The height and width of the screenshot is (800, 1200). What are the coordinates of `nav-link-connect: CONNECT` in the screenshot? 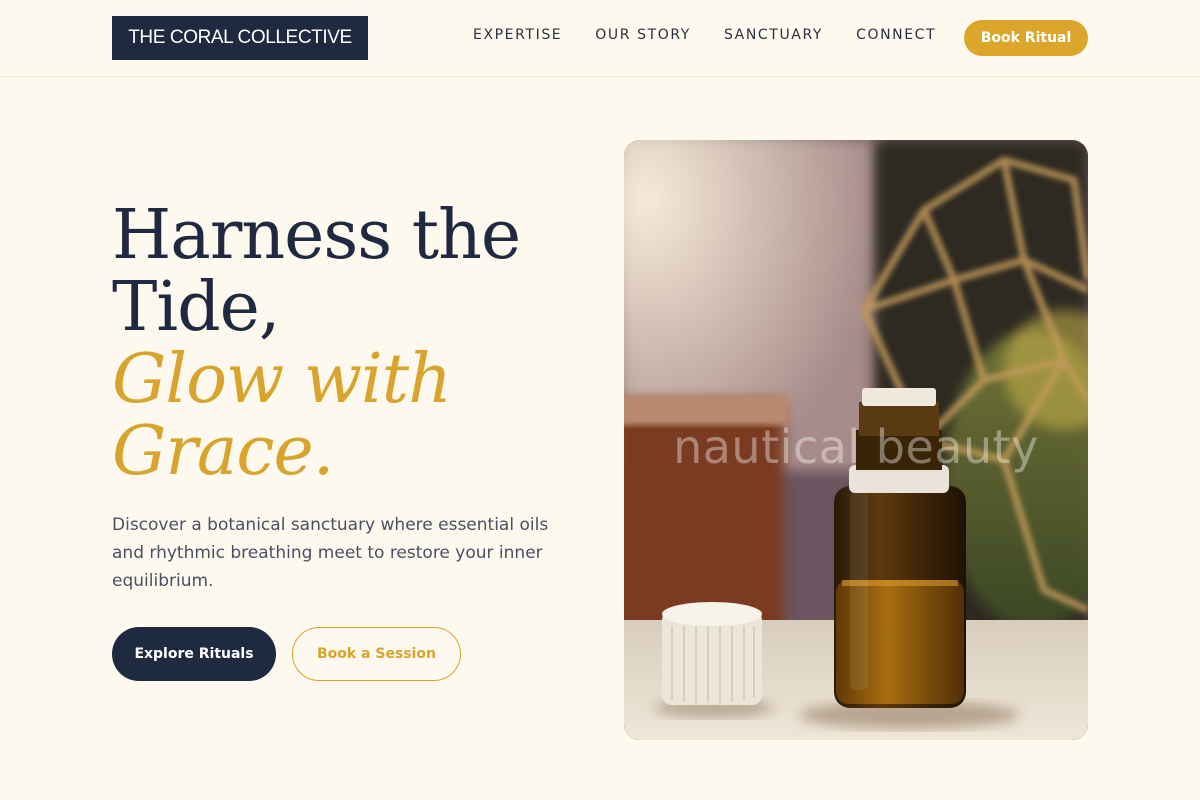 It's located at (896, 35).